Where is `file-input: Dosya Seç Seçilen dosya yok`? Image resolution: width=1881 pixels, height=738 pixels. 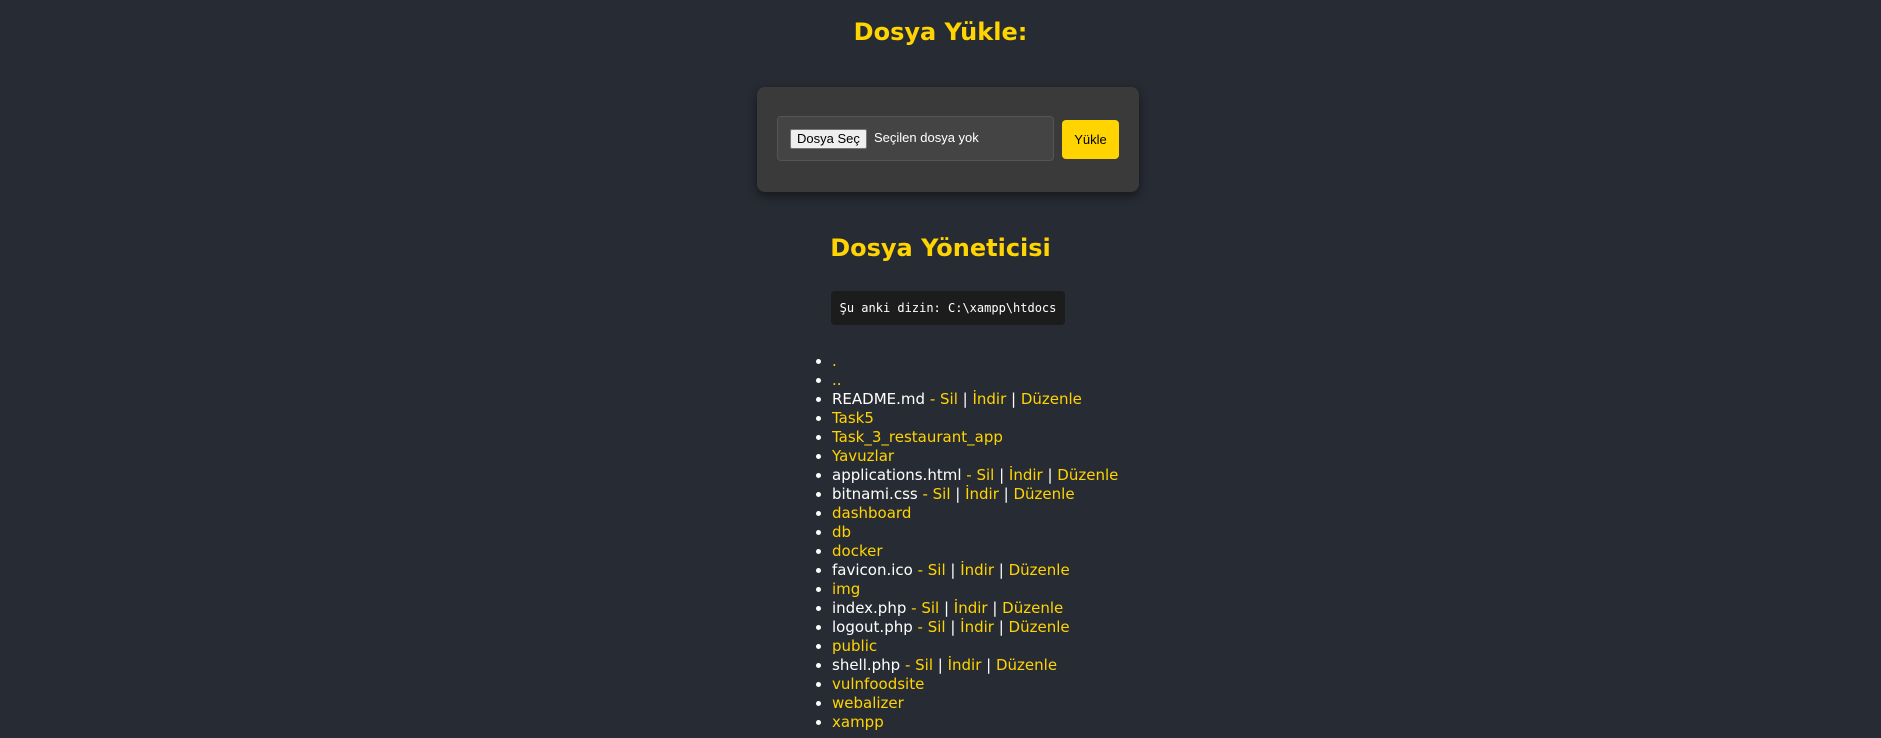
file-input: Dosya Seç Seçilen dosya yok is located at coordinates (915, 138).